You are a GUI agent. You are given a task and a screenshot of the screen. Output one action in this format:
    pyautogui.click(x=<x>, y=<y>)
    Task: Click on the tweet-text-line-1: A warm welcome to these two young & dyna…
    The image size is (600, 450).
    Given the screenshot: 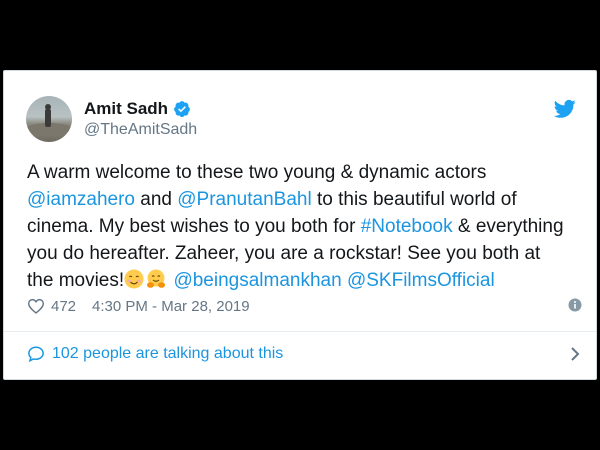 What is the action you would take?
    pyautogui.click(x=257, y=172)
    